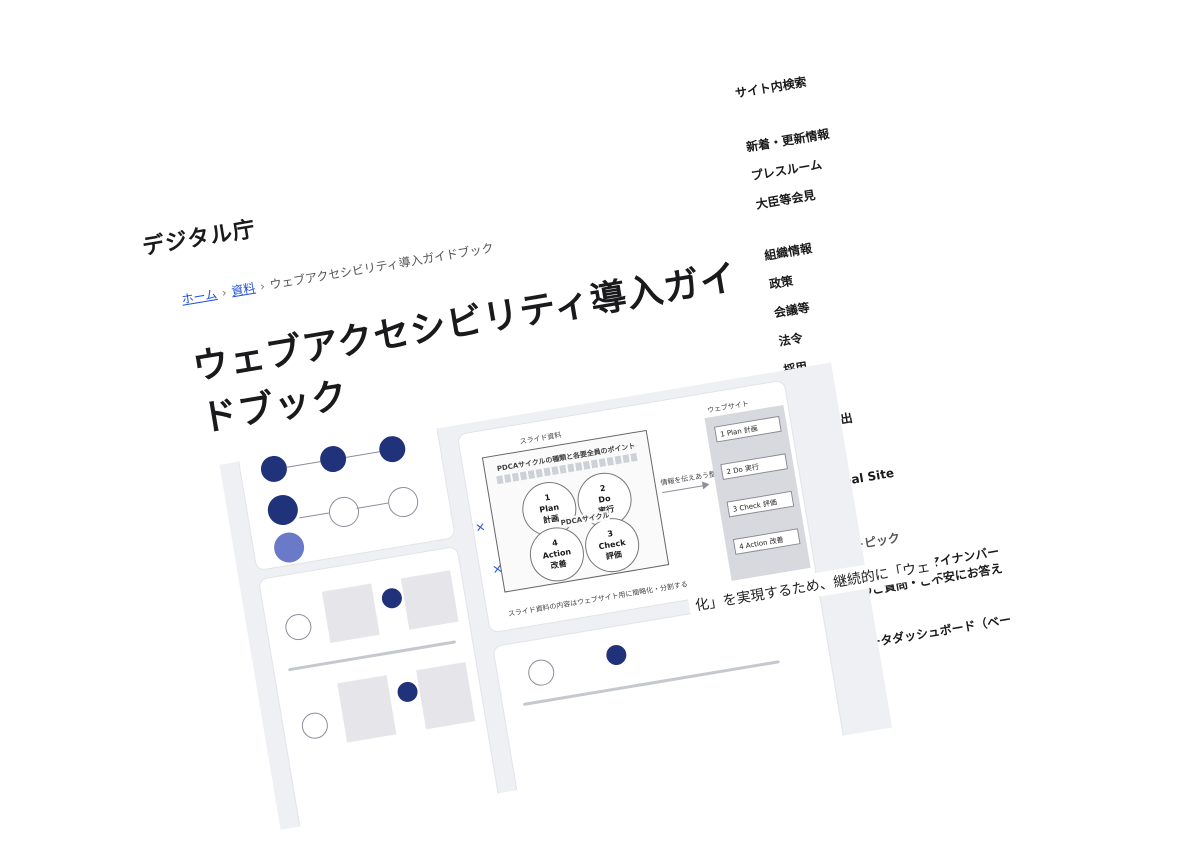  I want to click on website-step-action: 4 Action 改善, so click(766, 541).